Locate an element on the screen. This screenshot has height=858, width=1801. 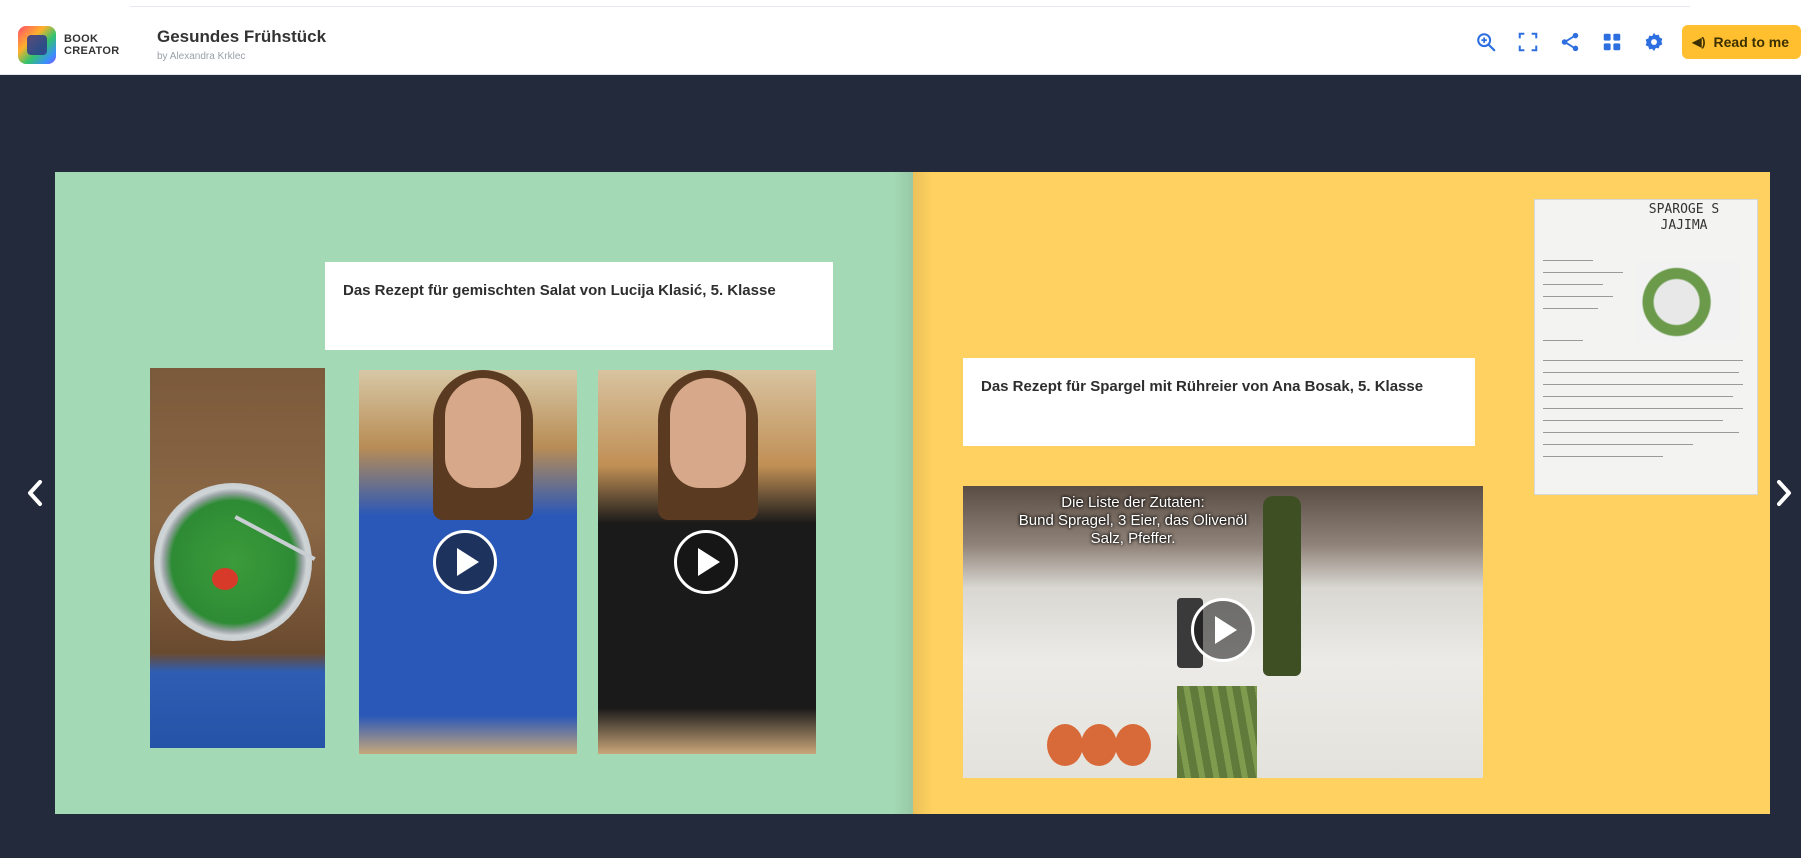
recipe-title: SPAROGE S JAJIMA is located at coordinates (1684, 218).